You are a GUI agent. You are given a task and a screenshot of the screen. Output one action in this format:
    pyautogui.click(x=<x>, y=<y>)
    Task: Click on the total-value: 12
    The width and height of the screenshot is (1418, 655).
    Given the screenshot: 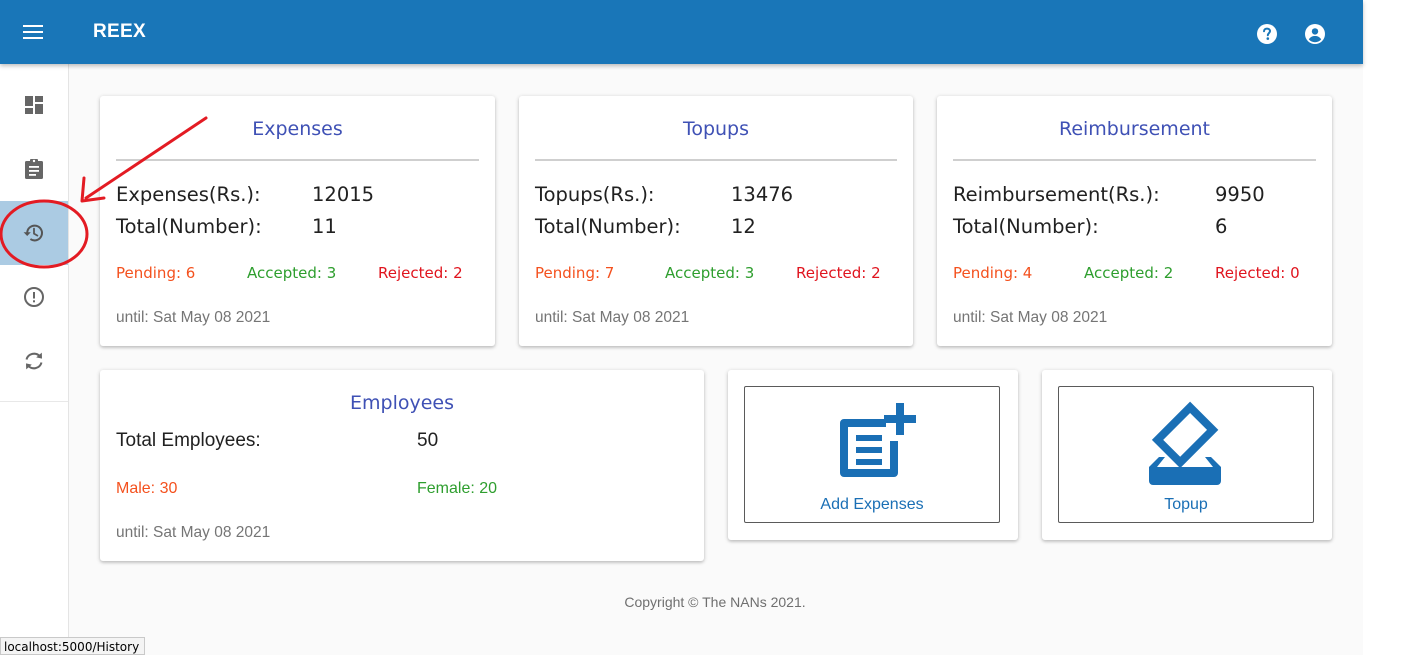 What is the action you would take?
    pyautogui.click(x=743, y=226)
    